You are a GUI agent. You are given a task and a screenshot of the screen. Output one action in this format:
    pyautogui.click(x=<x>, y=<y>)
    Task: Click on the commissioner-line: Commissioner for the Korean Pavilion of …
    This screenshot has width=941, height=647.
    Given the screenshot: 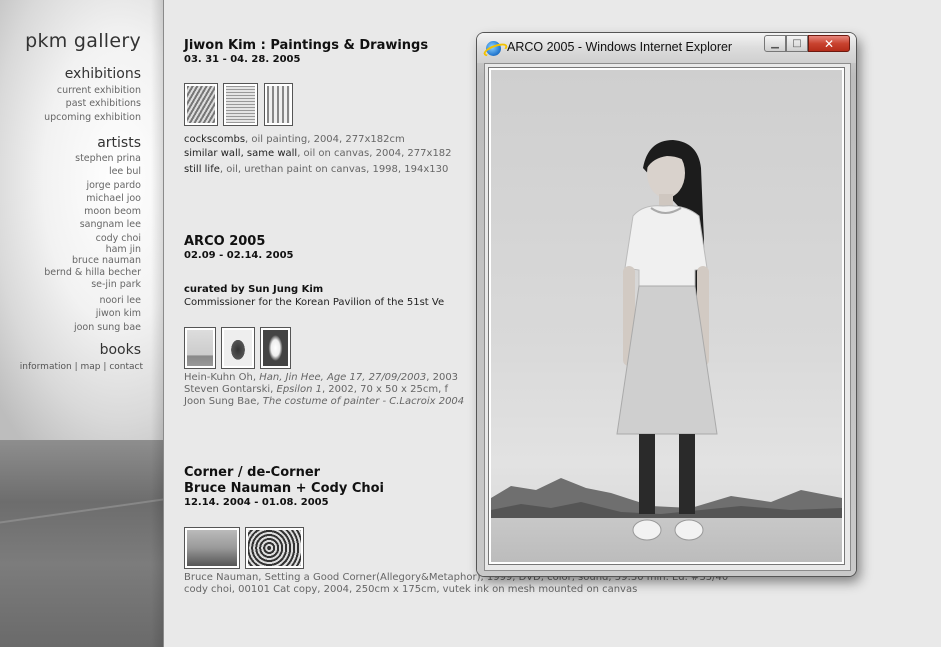 What is the action you would take?
    pyautogui.click(x=314, y=302)
    